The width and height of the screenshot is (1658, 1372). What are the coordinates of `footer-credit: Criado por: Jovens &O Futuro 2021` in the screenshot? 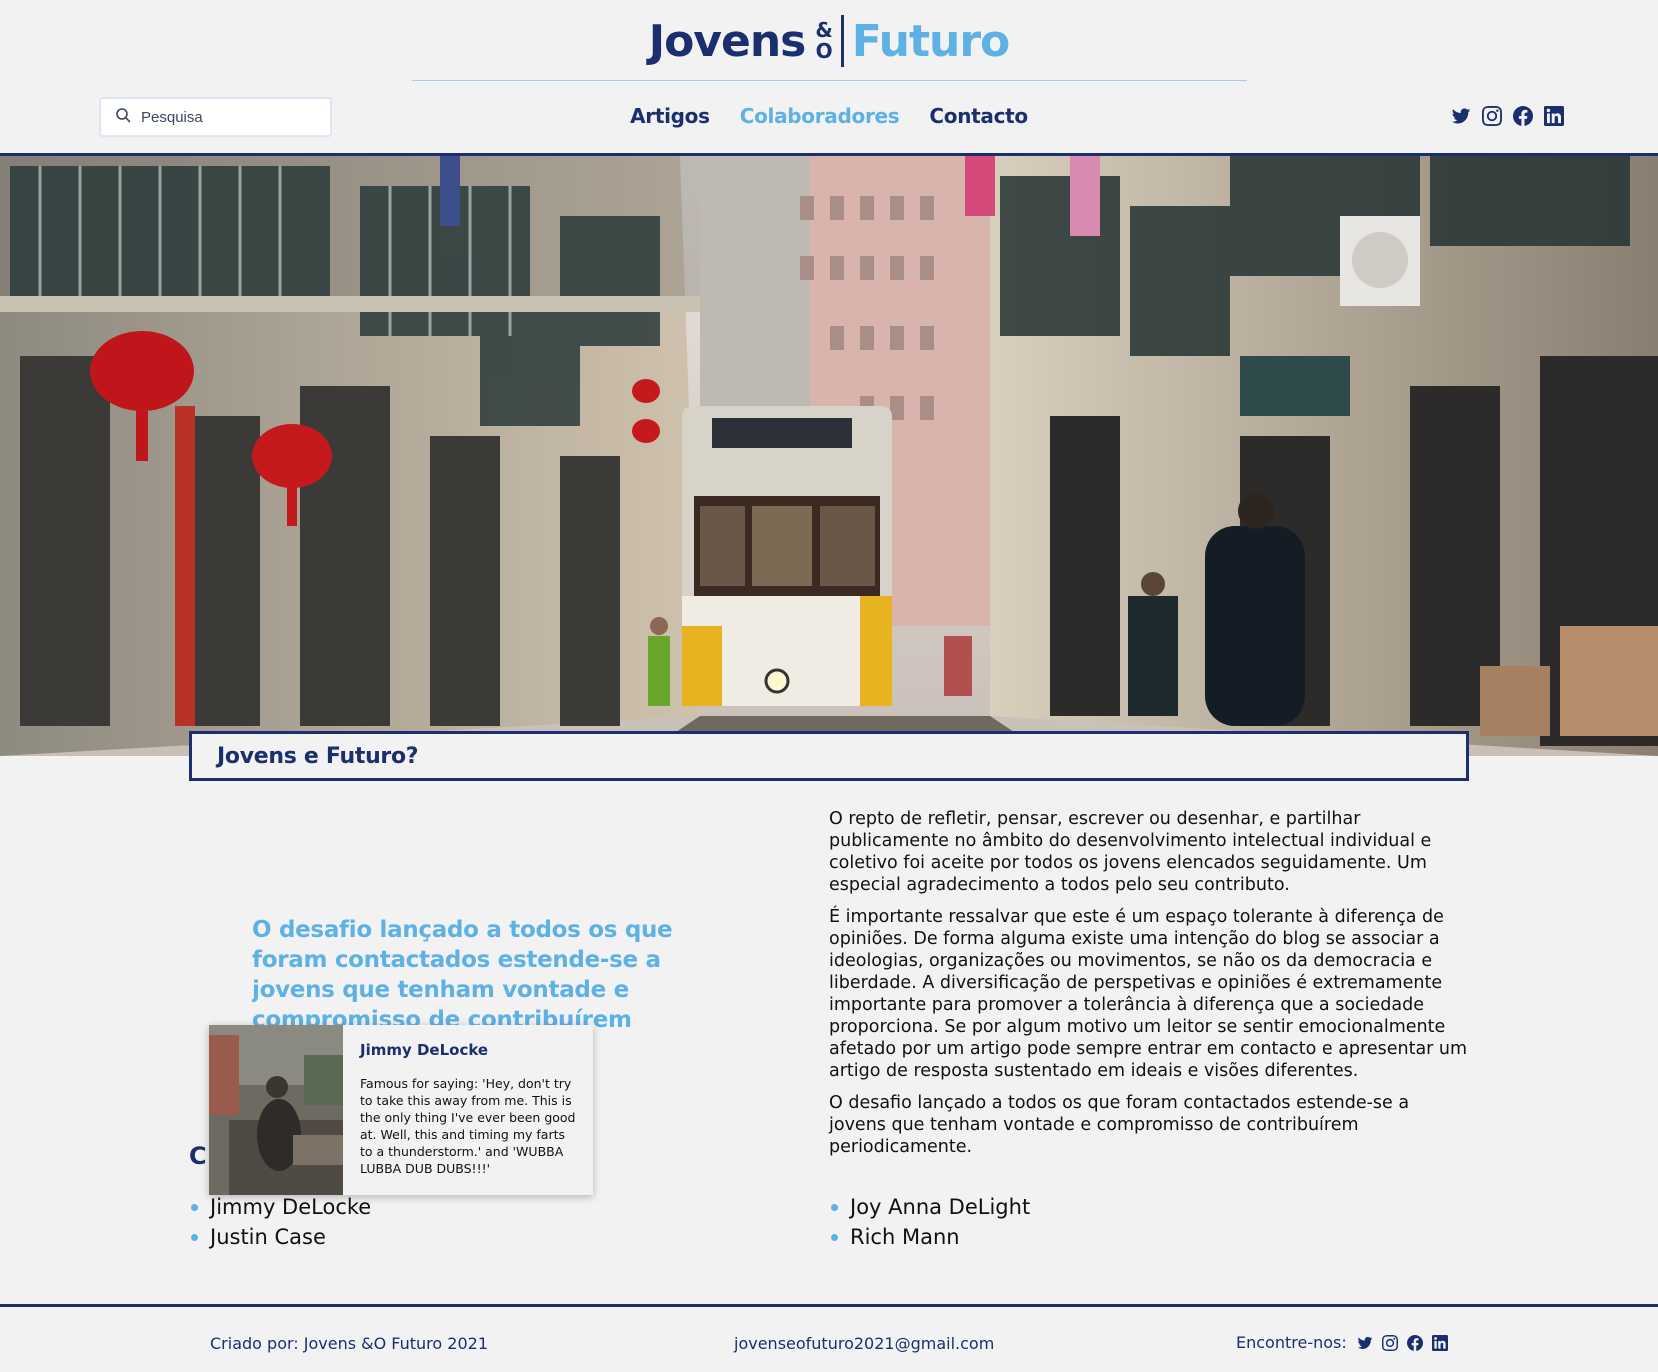 It's located at (349, 1343).